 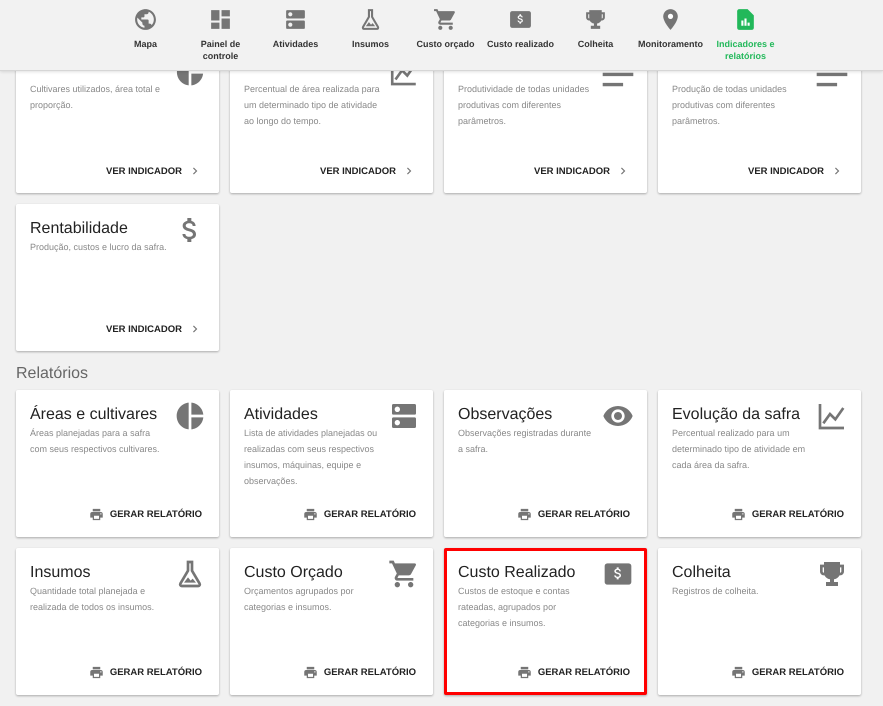 I want to click on card-description: Áreas planejadas para a safra com seus respectivos cultivares., so click(x=95, y=441).